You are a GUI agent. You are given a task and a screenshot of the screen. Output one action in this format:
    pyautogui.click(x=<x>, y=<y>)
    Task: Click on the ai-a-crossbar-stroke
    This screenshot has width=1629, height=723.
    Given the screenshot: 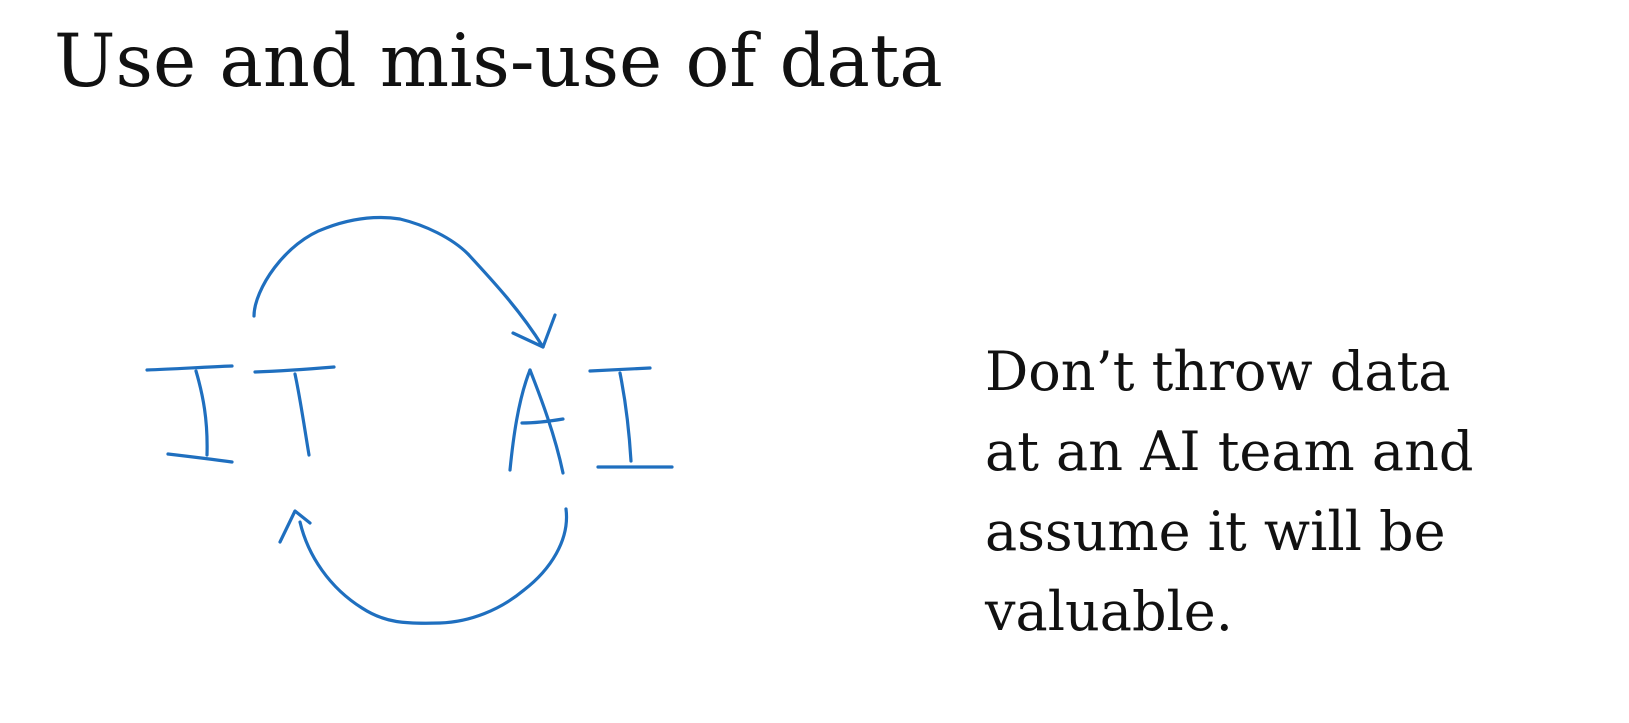 What is the action you would take?
    pyautogui.click(x=542, y=421)
    